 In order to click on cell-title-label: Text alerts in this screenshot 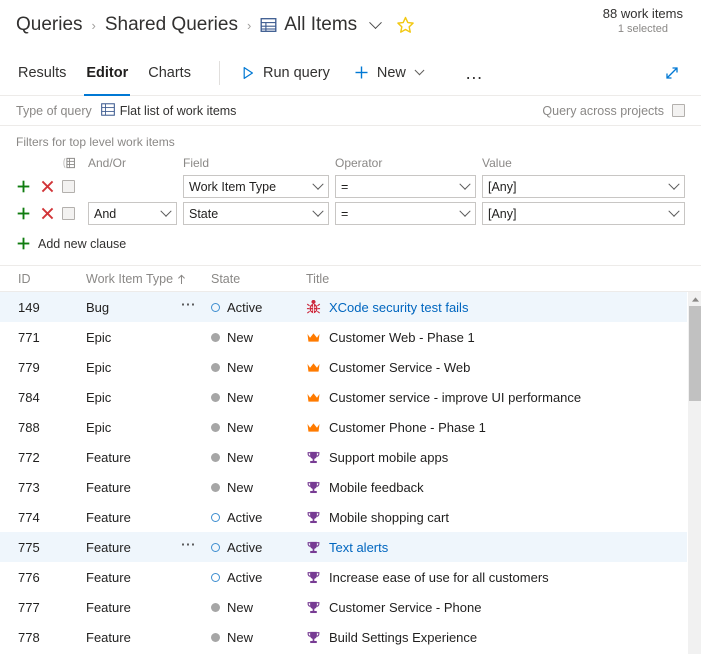, I will do `click(358, 547)`.